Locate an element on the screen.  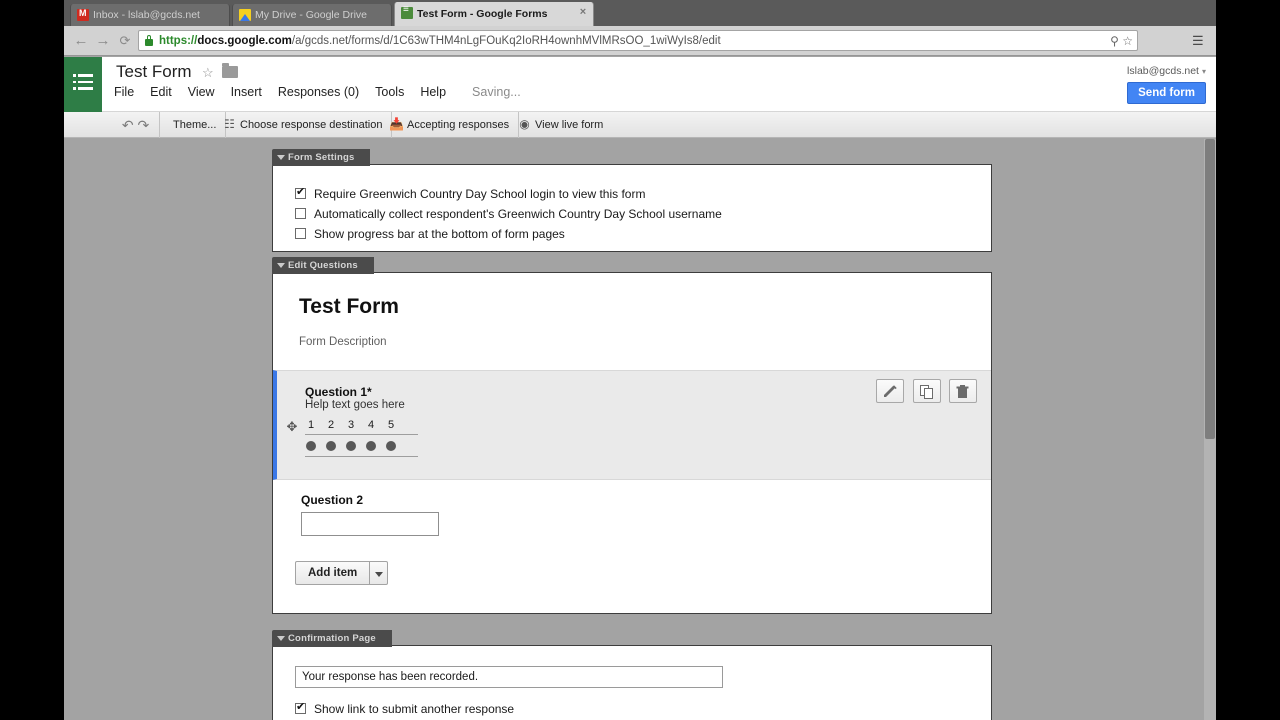
duplicate-question-button is located at coordinates (926, 391).